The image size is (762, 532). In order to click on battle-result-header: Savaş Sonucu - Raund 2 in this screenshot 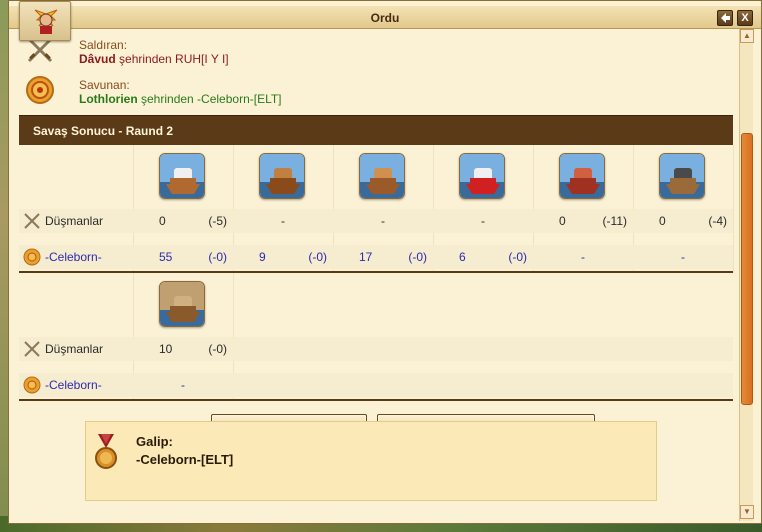, I will do `click(376, 130)`.